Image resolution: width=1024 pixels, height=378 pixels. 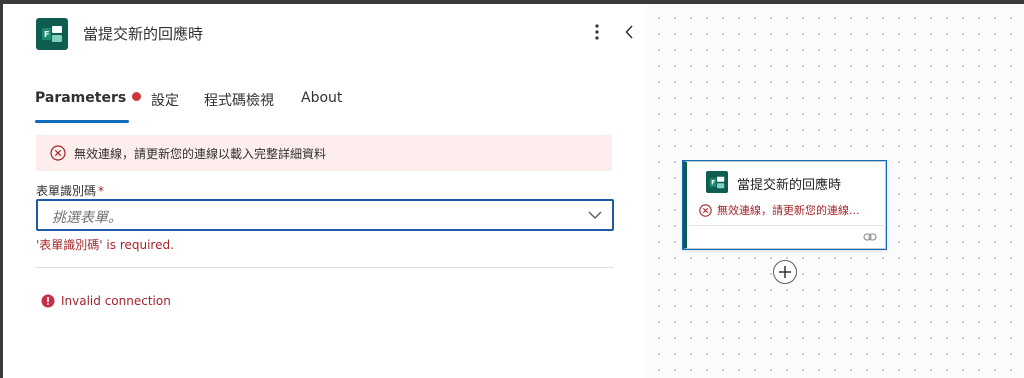 I want to click on divider, so click(x=325, y=267).